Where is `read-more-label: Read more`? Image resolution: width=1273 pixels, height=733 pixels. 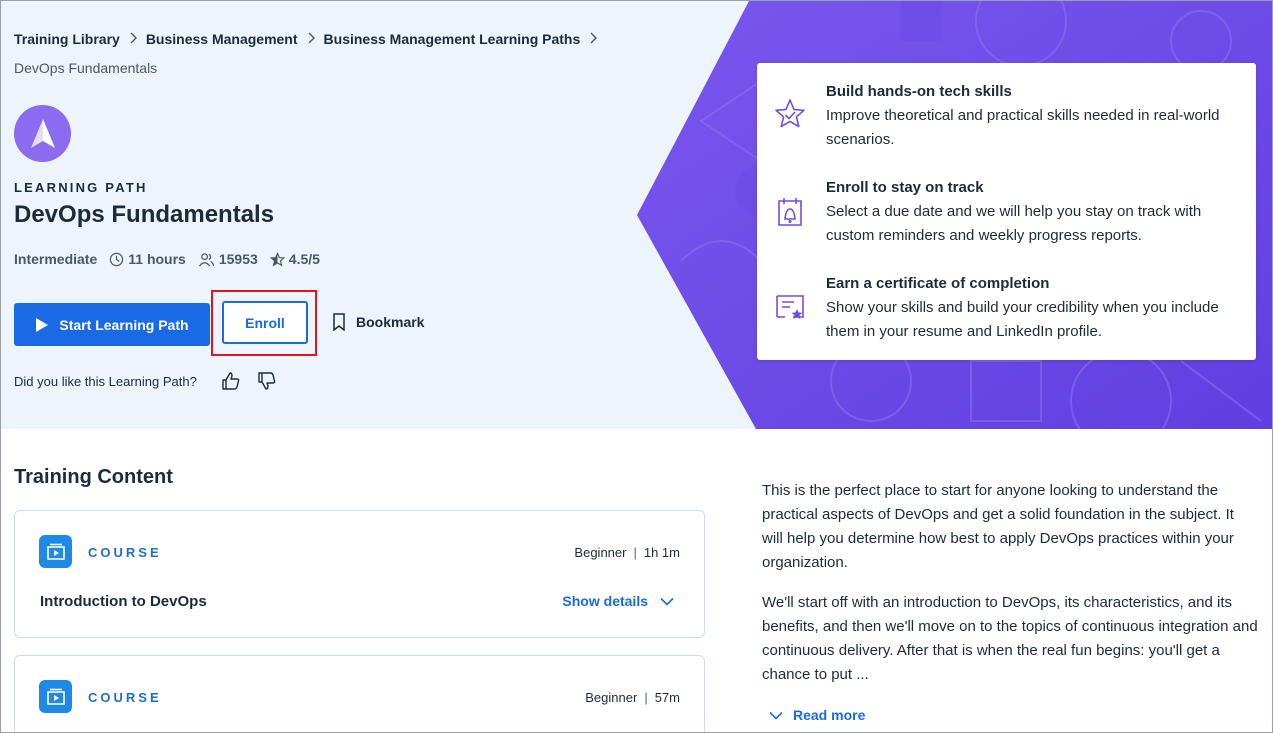 read-more-label: Read more is located at coordinates (829, 715).